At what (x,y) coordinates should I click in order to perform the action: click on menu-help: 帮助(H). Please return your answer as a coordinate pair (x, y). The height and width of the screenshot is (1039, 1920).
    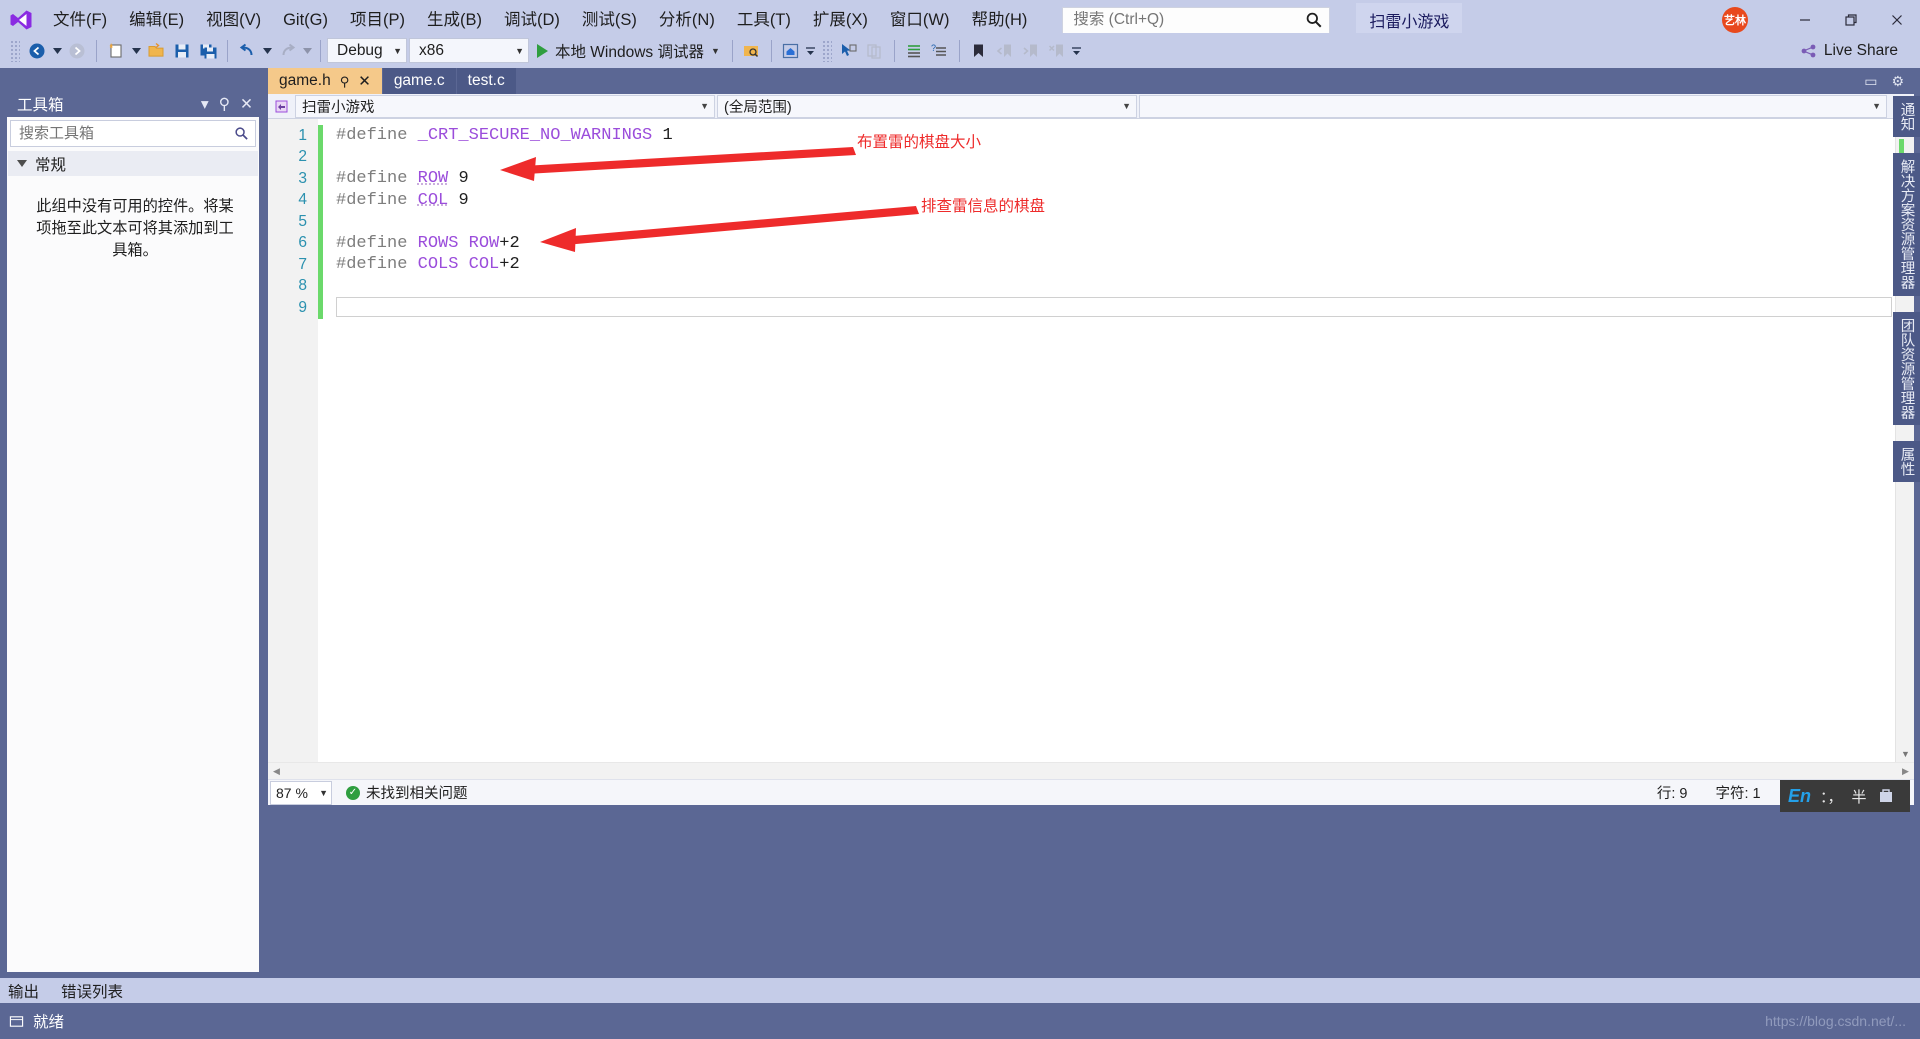
    Looking at the image, I should click on (999, 20).